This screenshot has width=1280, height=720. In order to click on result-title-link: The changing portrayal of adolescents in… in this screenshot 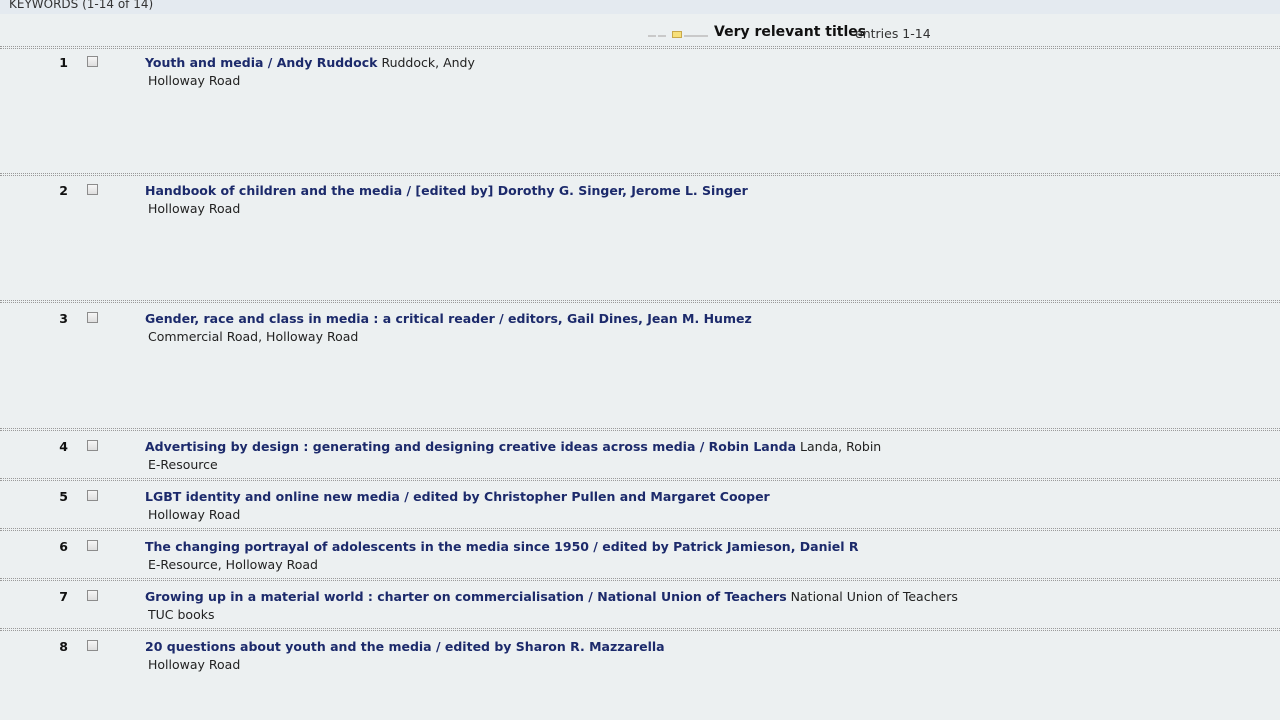, I will do `click(502, 546)`.